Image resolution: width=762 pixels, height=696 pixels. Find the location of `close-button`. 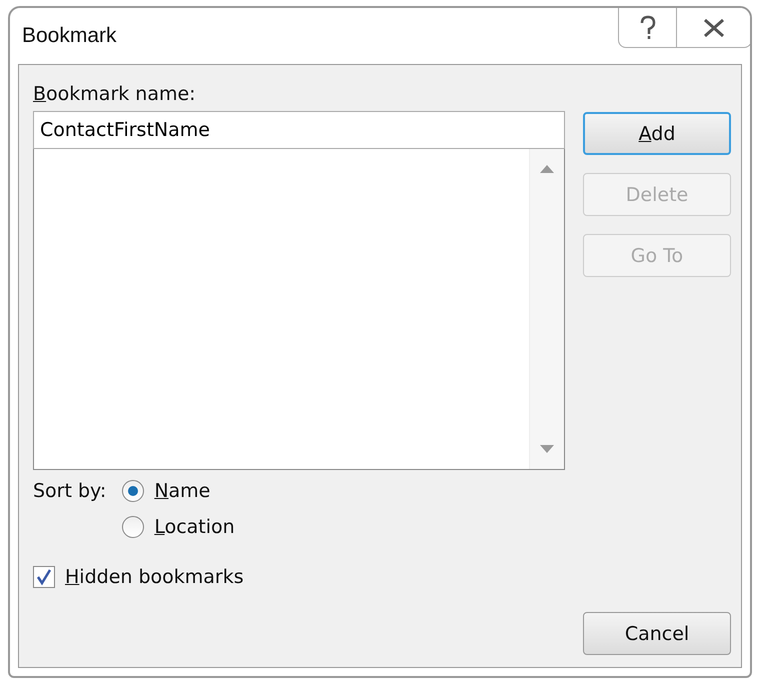

close-button is located at coordinates (713, 28).